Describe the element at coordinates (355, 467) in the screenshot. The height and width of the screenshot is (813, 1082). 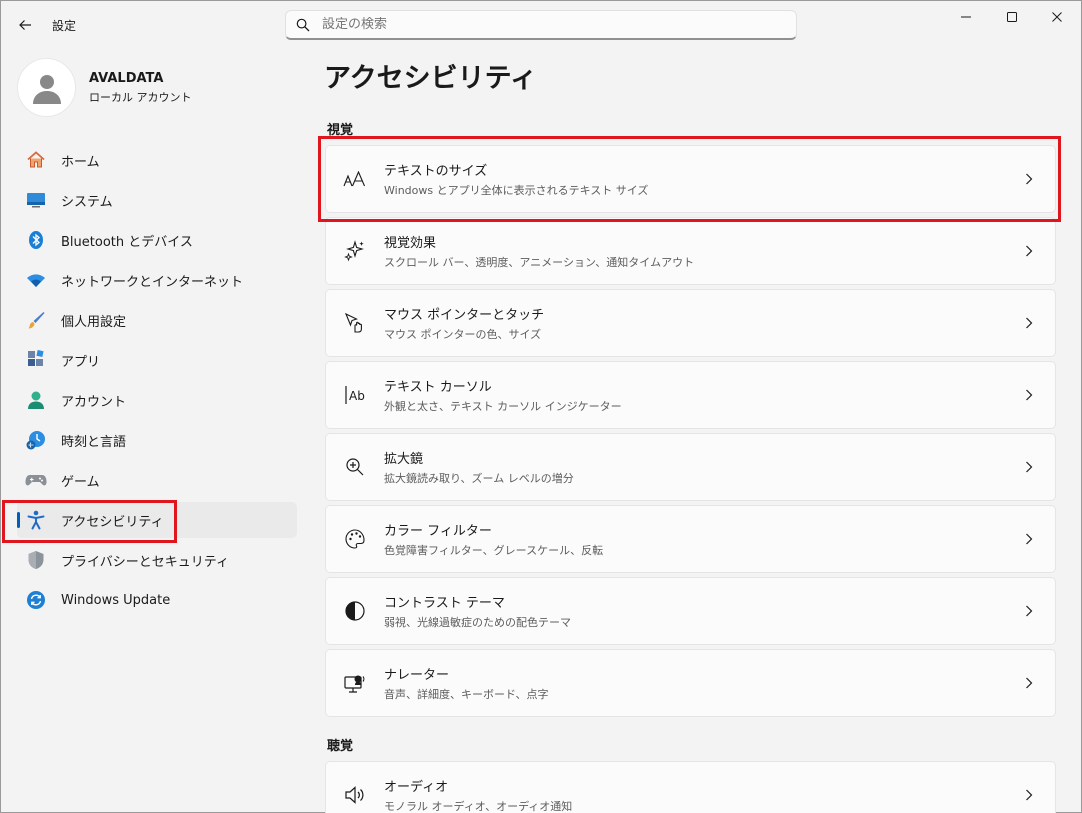
I see `magnifier-icon` at that location.